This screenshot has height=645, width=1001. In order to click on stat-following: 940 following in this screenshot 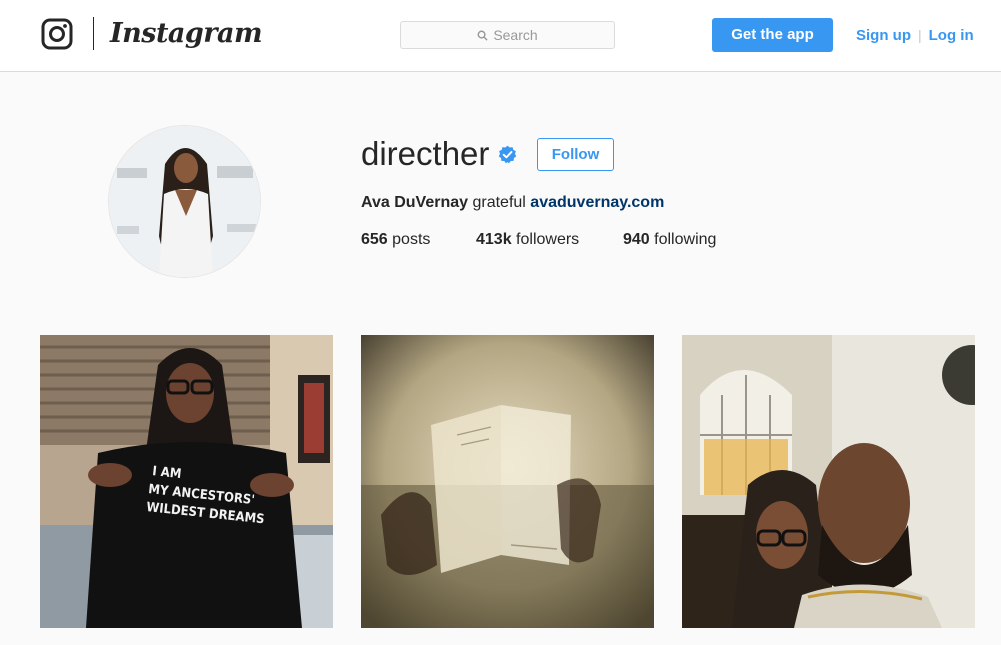, I will do `click(669, 240)`.